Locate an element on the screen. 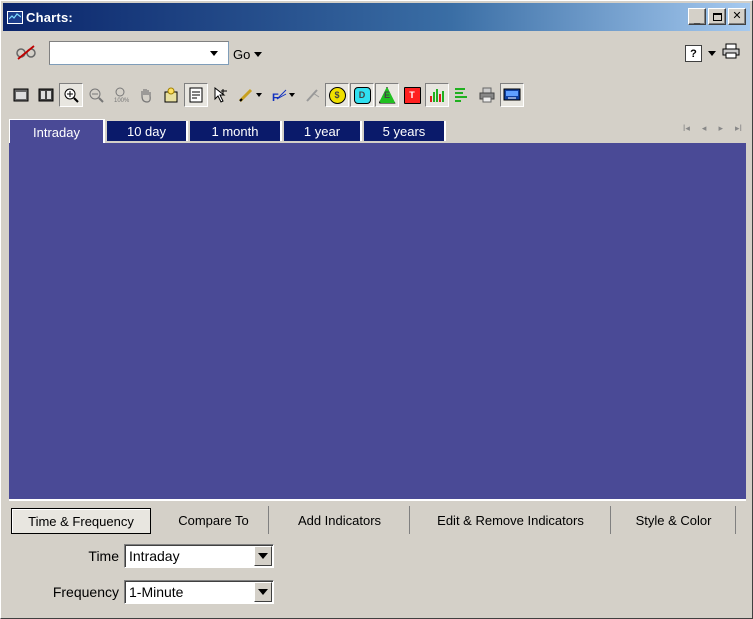  tab-10-day: 10 day is located at coordinates (147, 131).